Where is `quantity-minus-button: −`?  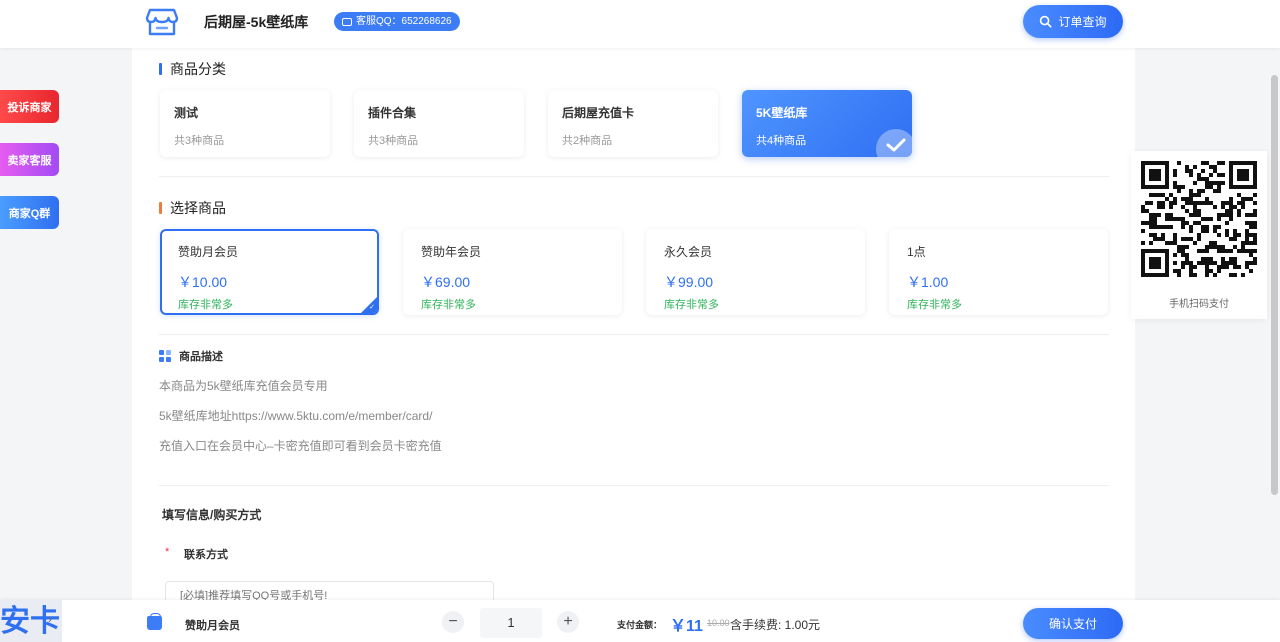
quantity-minus-button: − is located at coordinates (453, 622).